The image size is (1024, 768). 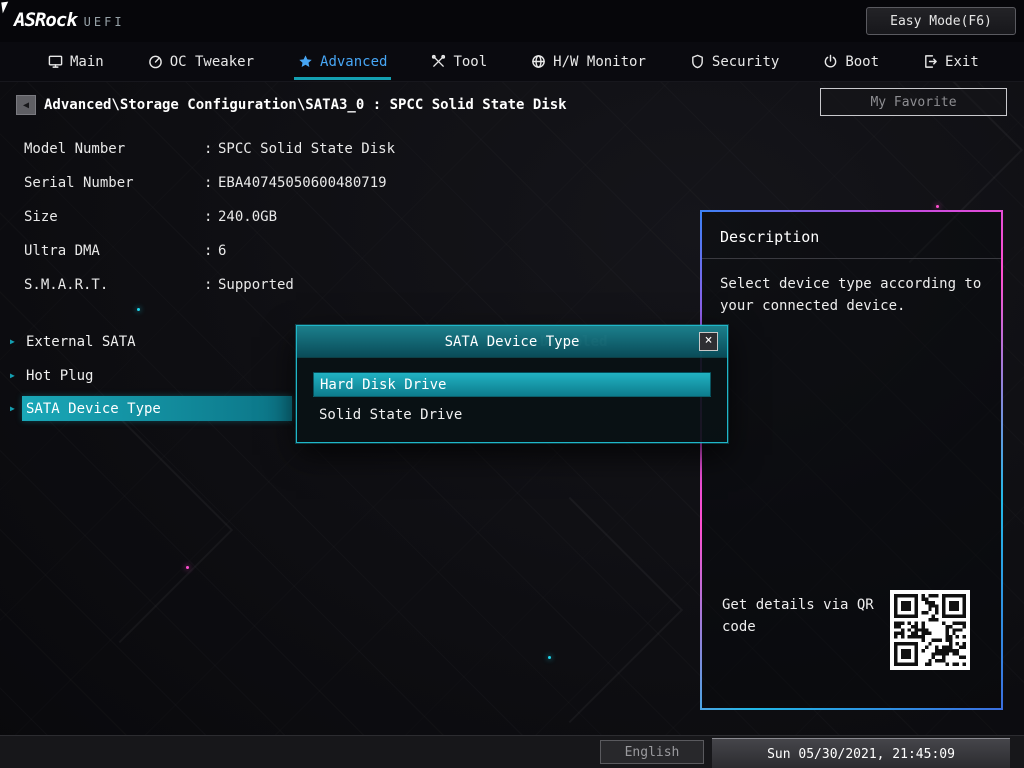 I want to click on my-favorite-button: My Favorite, so click(x=913, y=102).